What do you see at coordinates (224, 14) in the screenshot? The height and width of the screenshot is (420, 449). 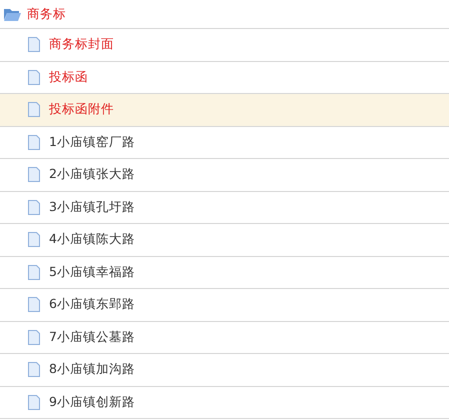 I see `tree-item: 商务标` at bounding box center [224, 14].